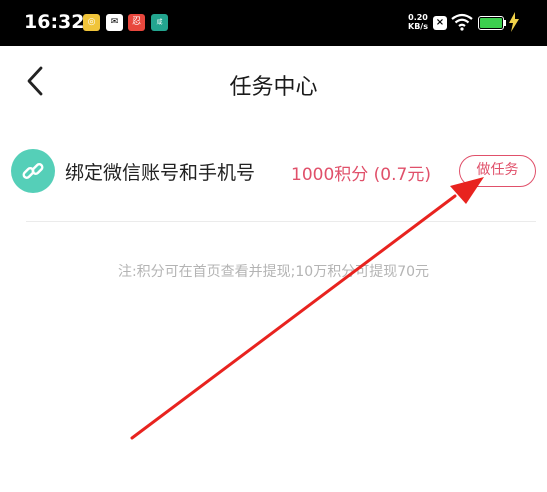 This screenshot has height=492, width=547. I want to click on battery-tip, so click(505, 23).